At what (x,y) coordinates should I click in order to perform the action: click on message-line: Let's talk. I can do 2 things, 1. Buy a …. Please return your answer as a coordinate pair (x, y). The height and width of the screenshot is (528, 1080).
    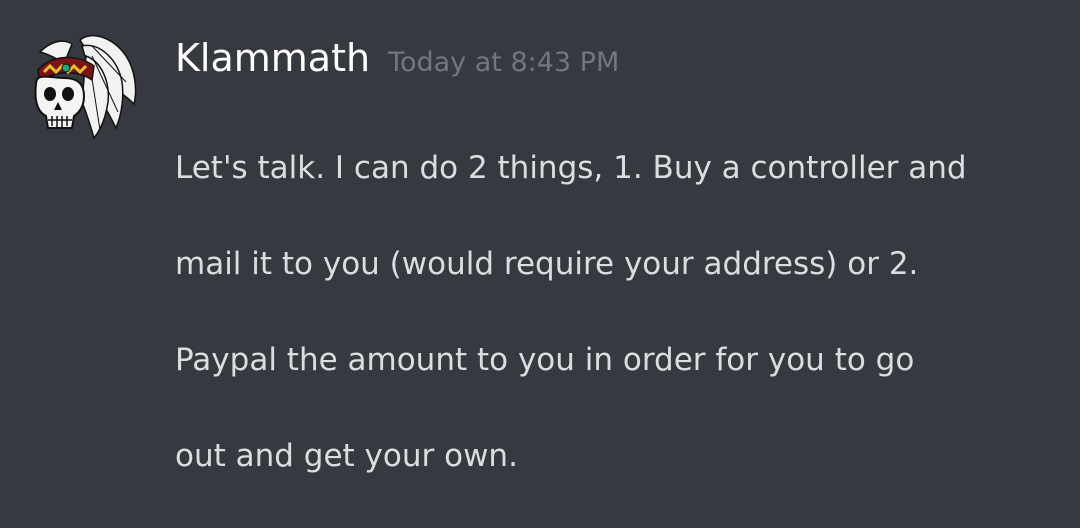
    Looking at the image, I should click on (571, 168).